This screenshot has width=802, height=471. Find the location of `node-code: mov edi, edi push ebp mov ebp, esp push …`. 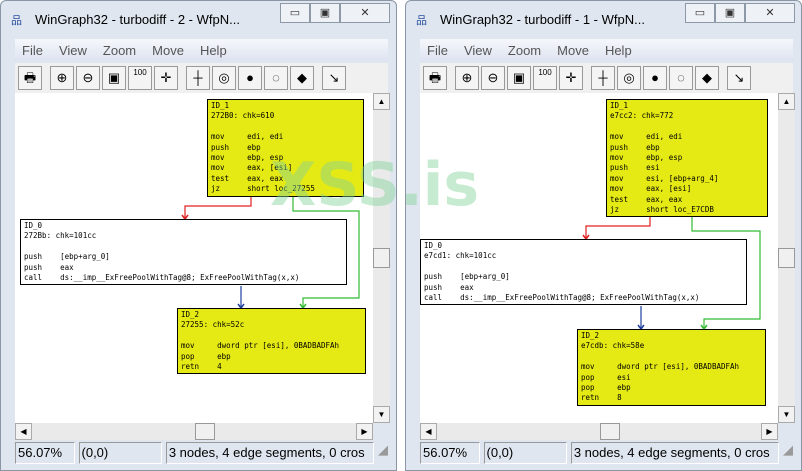

node-code: mov edi, edi push ebp mov ebp, esp push … is located at coordinates (664, 173).